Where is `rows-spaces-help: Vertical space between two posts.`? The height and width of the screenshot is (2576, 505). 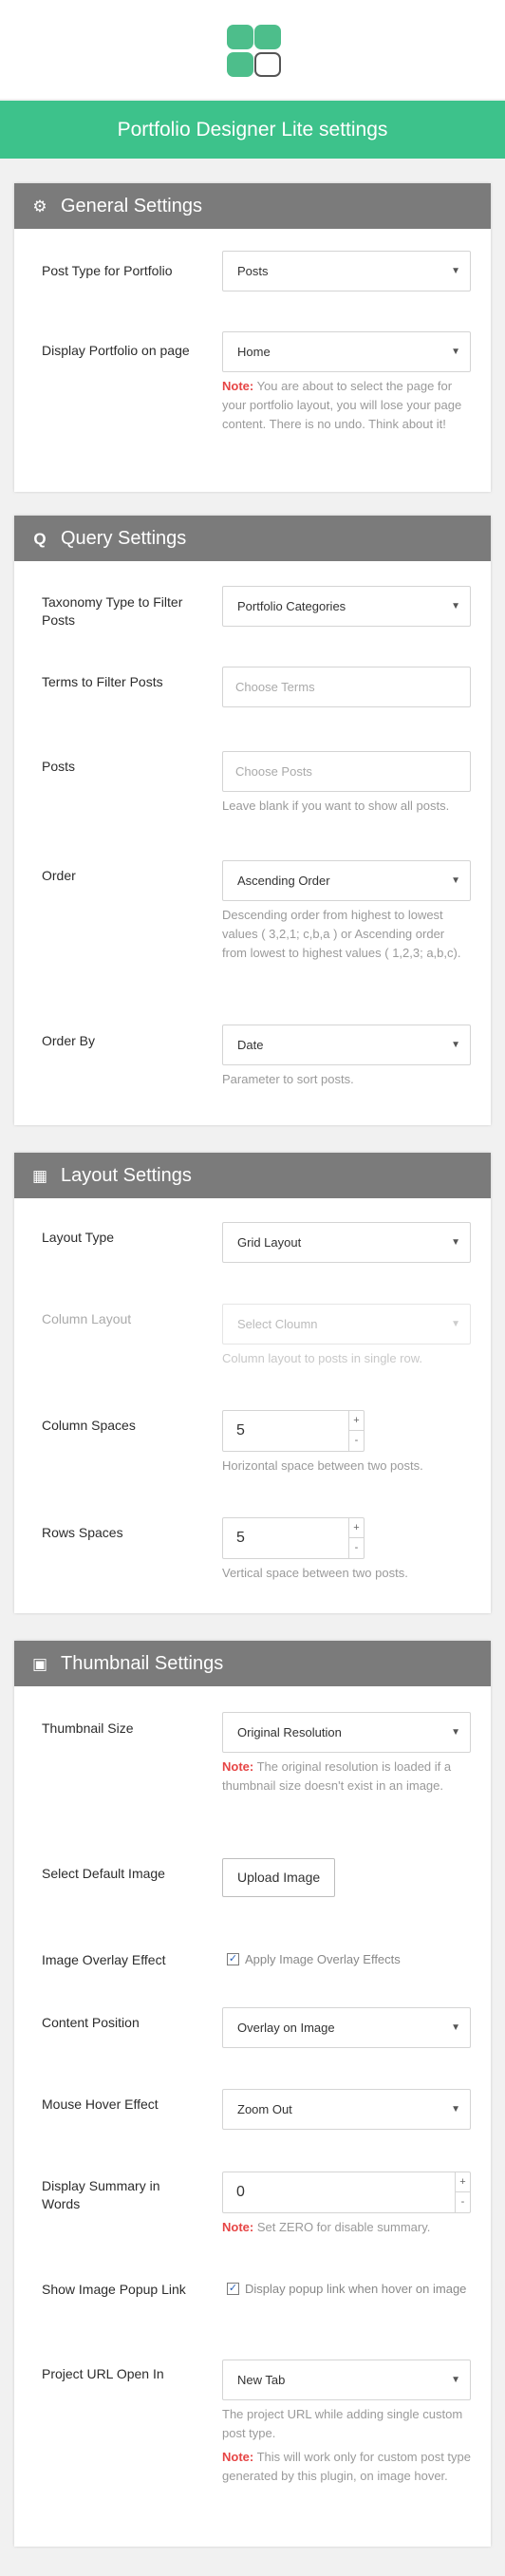
rows-spaces-help: Vertical space between two posts. is located at coordinates (315, 1573).